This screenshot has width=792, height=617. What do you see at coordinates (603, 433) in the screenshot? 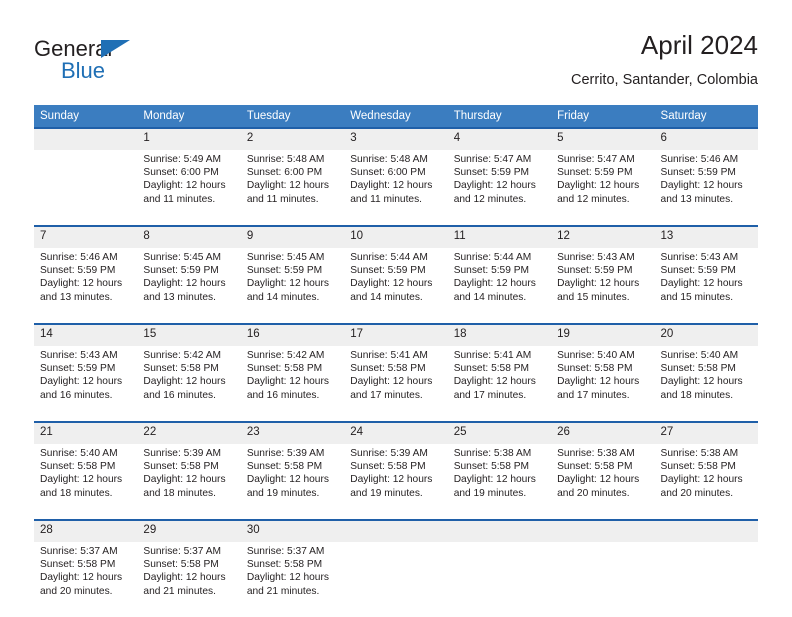
I see `day-number: 26` at bounding box center [603, 433].